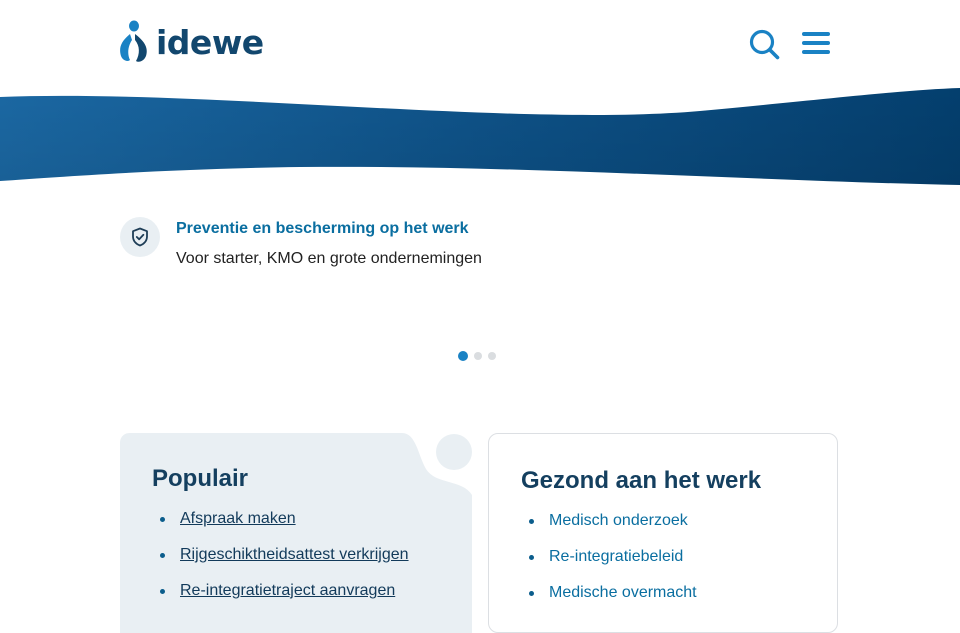 This screenshot has width=960, height=633. I want to click on search-button, so click(764, 44).